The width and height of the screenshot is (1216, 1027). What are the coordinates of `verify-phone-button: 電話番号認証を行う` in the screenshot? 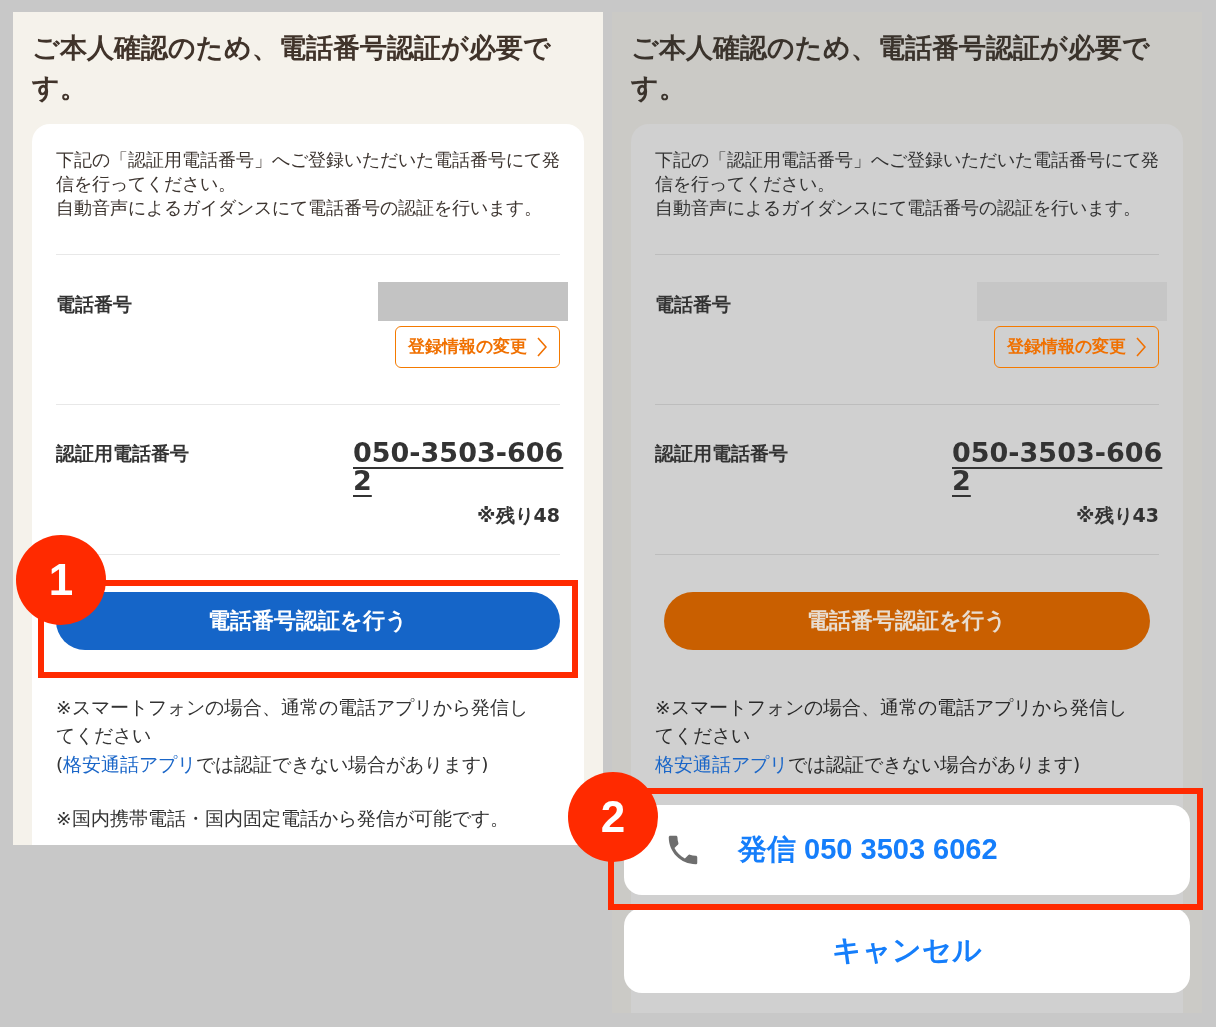 It's located at (907, 620).